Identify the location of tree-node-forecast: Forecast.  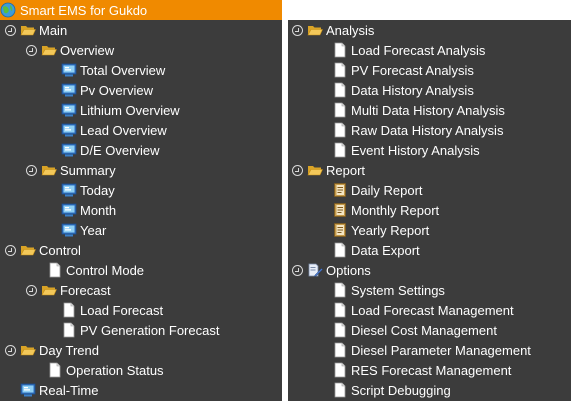
(141, 290).